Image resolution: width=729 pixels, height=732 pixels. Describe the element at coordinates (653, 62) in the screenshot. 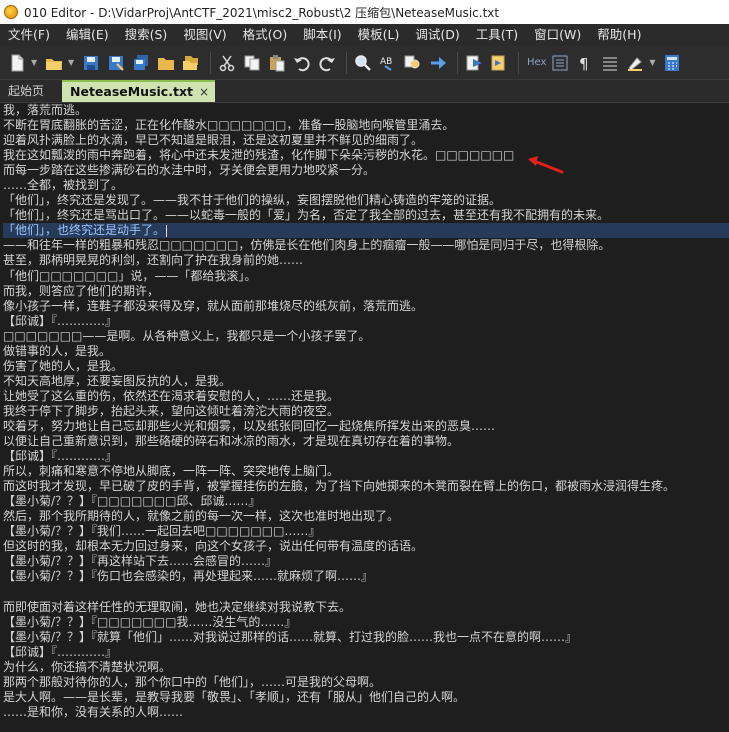

I see `highlight-dropdown-icon: ▼` at that location.